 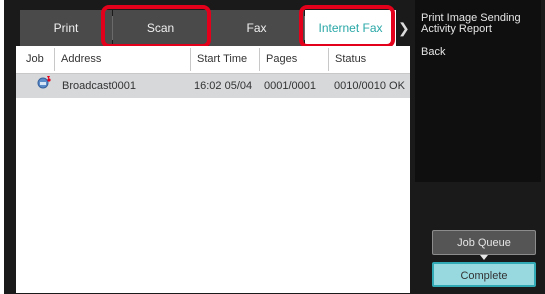 What do you see at coordinates (433, 52) in the screenshot?
I see `back-link: Back` at bounding box center [433, 52].